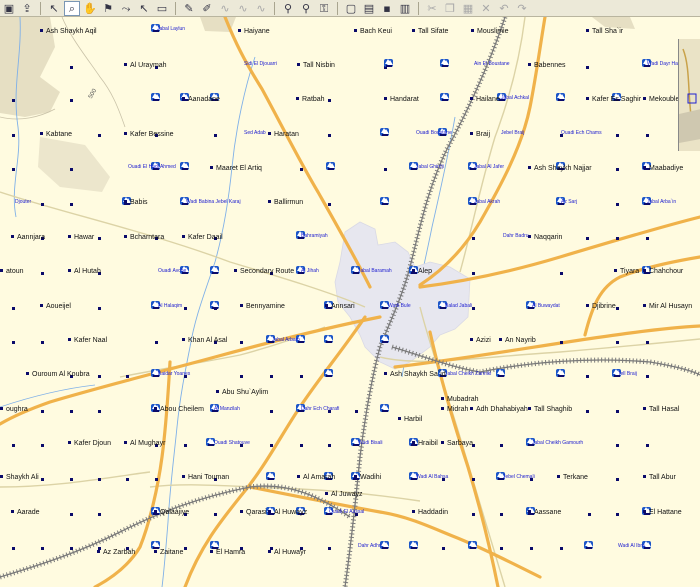 This screenshot has height=587, width=700. I want to click on town-label: Handarat, so click(401, 99).